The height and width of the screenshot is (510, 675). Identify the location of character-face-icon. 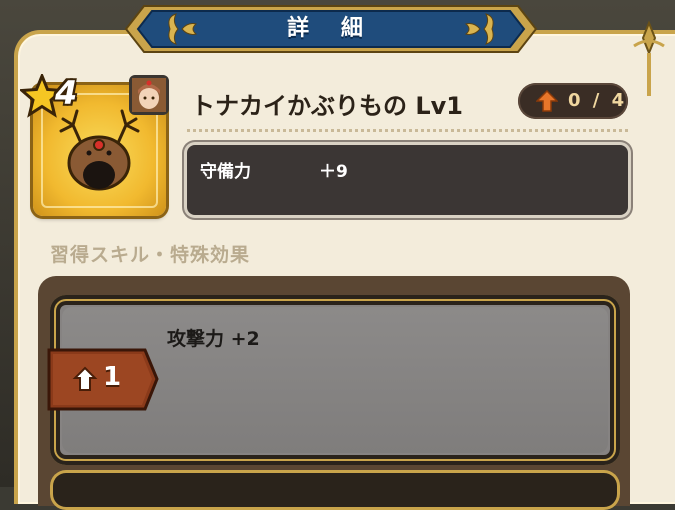
(149, 95).